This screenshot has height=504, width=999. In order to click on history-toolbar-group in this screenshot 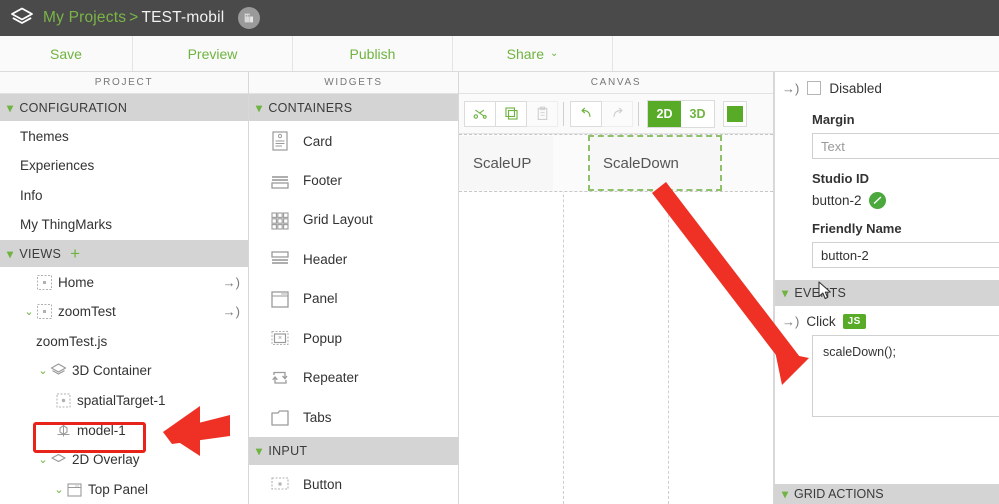, I will do `click(601, 113)`.